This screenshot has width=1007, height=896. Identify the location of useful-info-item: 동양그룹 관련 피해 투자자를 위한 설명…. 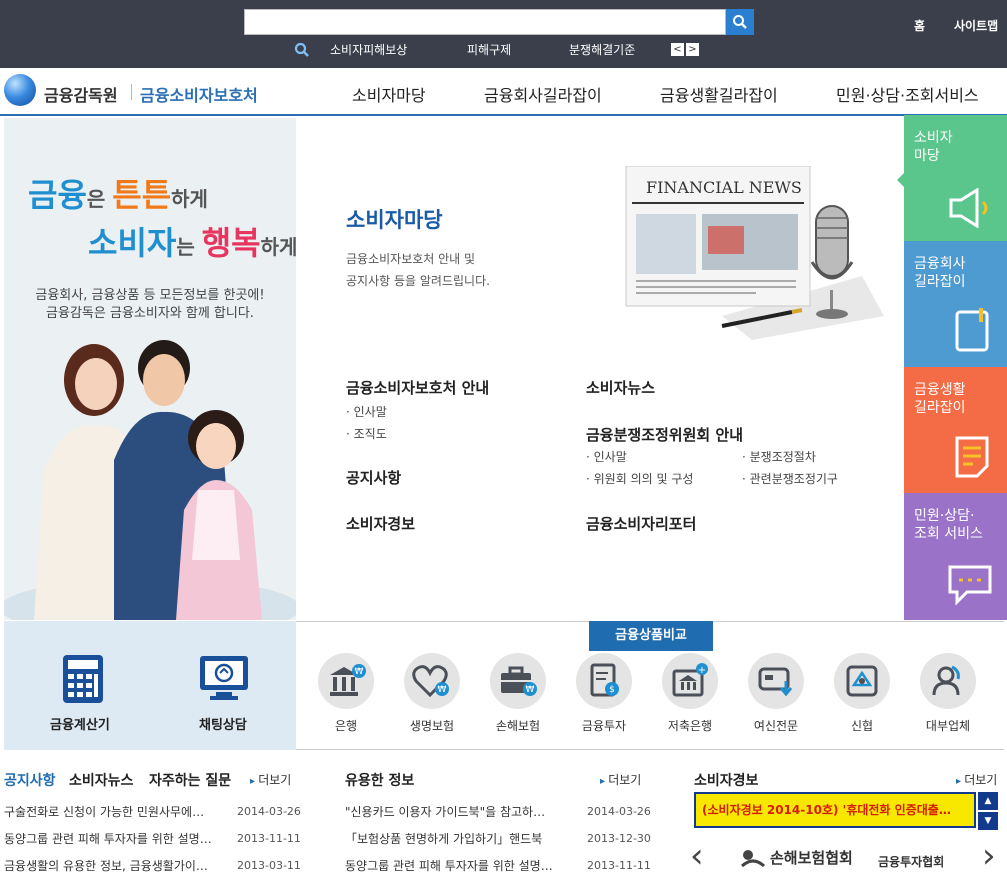
(460, 865).